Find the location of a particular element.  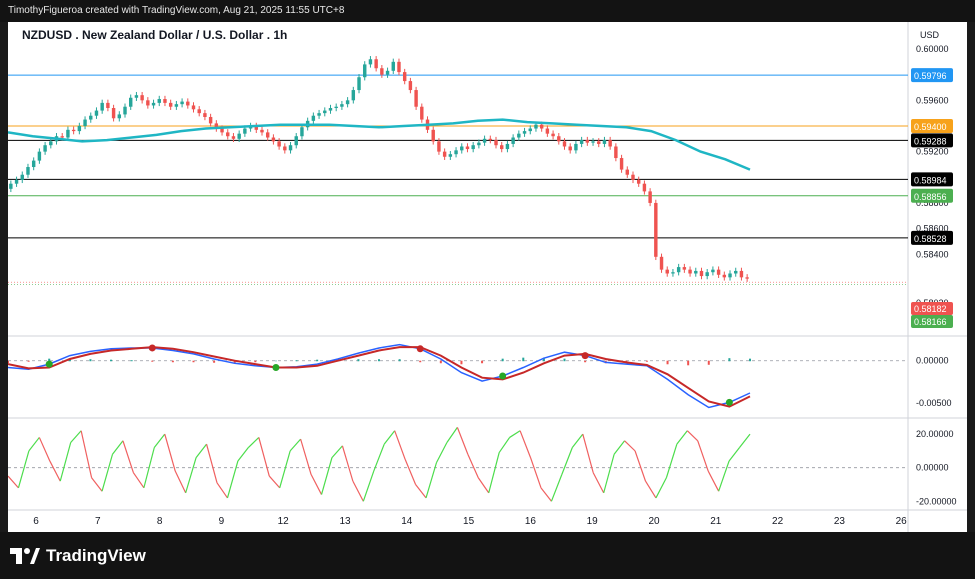

tradingview-logo: TradingView is located at coordinates (78, 556).